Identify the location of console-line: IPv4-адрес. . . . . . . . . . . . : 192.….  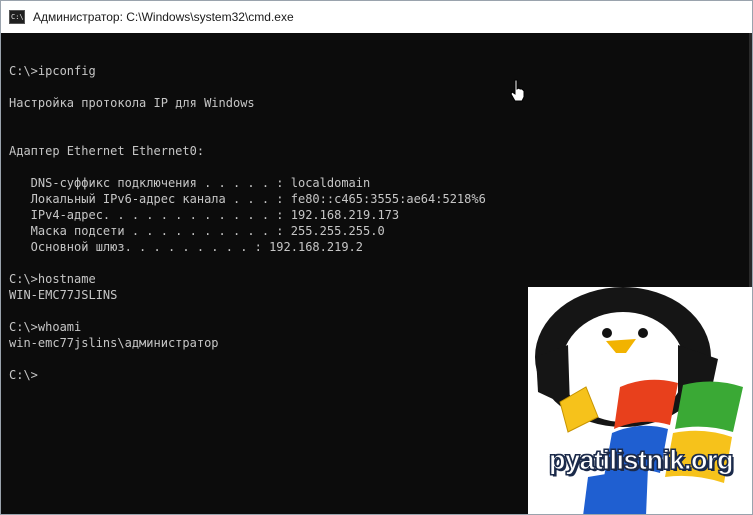
(204, 215).